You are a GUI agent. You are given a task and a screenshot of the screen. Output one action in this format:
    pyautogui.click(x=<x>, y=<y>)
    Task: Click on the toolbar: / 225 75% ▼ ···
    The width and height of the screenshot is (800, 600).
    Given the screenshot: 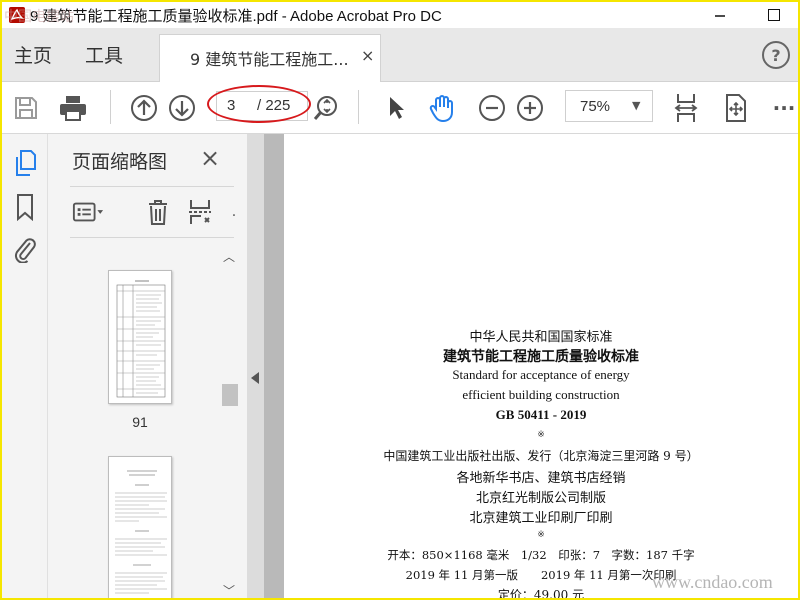 What is the action you would take?
    pyautogui.click(x=400, y=108)
    